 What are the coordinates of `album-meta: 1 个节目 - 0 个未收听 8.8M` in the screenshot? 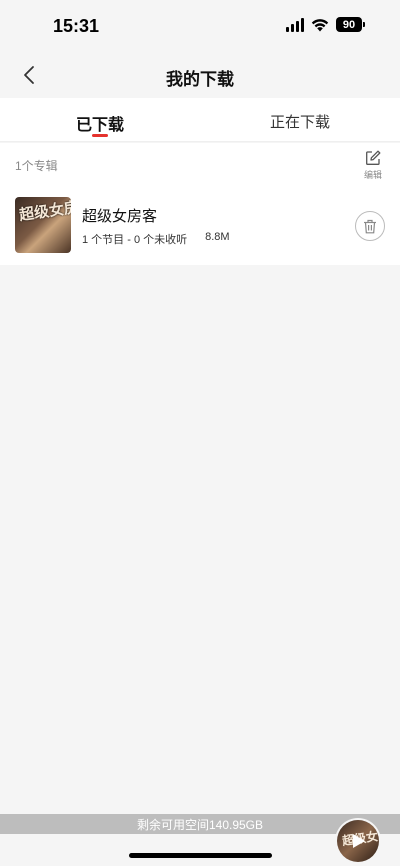 It's located at (156, 239).